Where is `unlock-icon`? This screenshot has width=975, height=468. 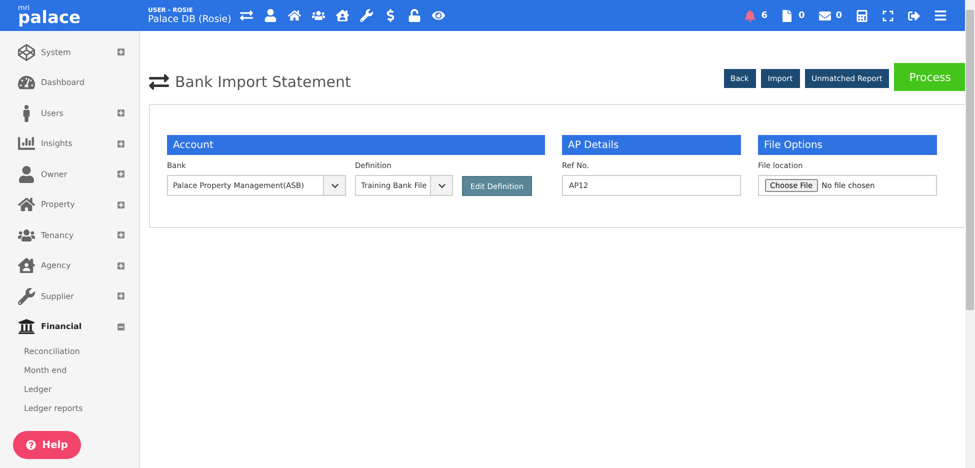
unlock-icon is located at coordinates (414, 15).